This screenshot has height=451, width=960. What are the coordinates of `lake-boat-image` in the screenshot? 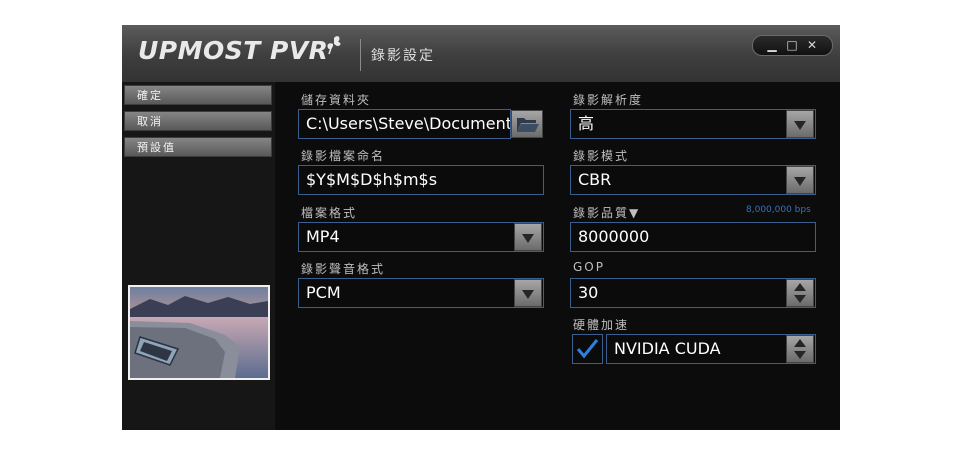 It's located at (199, 332).